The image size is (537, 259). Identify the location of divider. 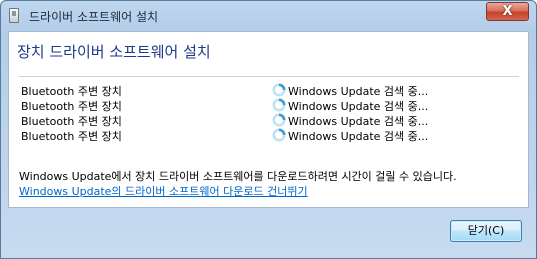
(269, 76).